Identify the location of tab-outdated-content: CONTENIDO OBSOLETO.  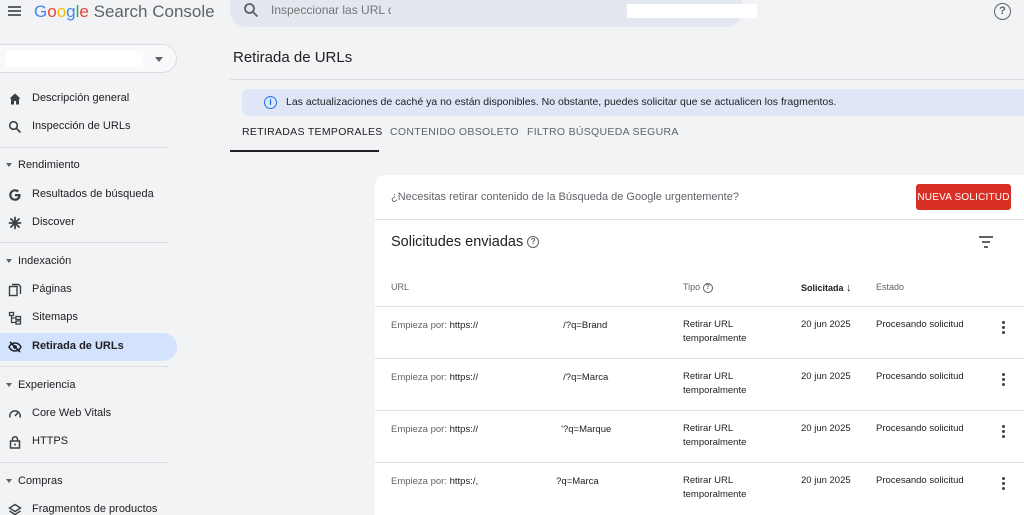
(449, 134).